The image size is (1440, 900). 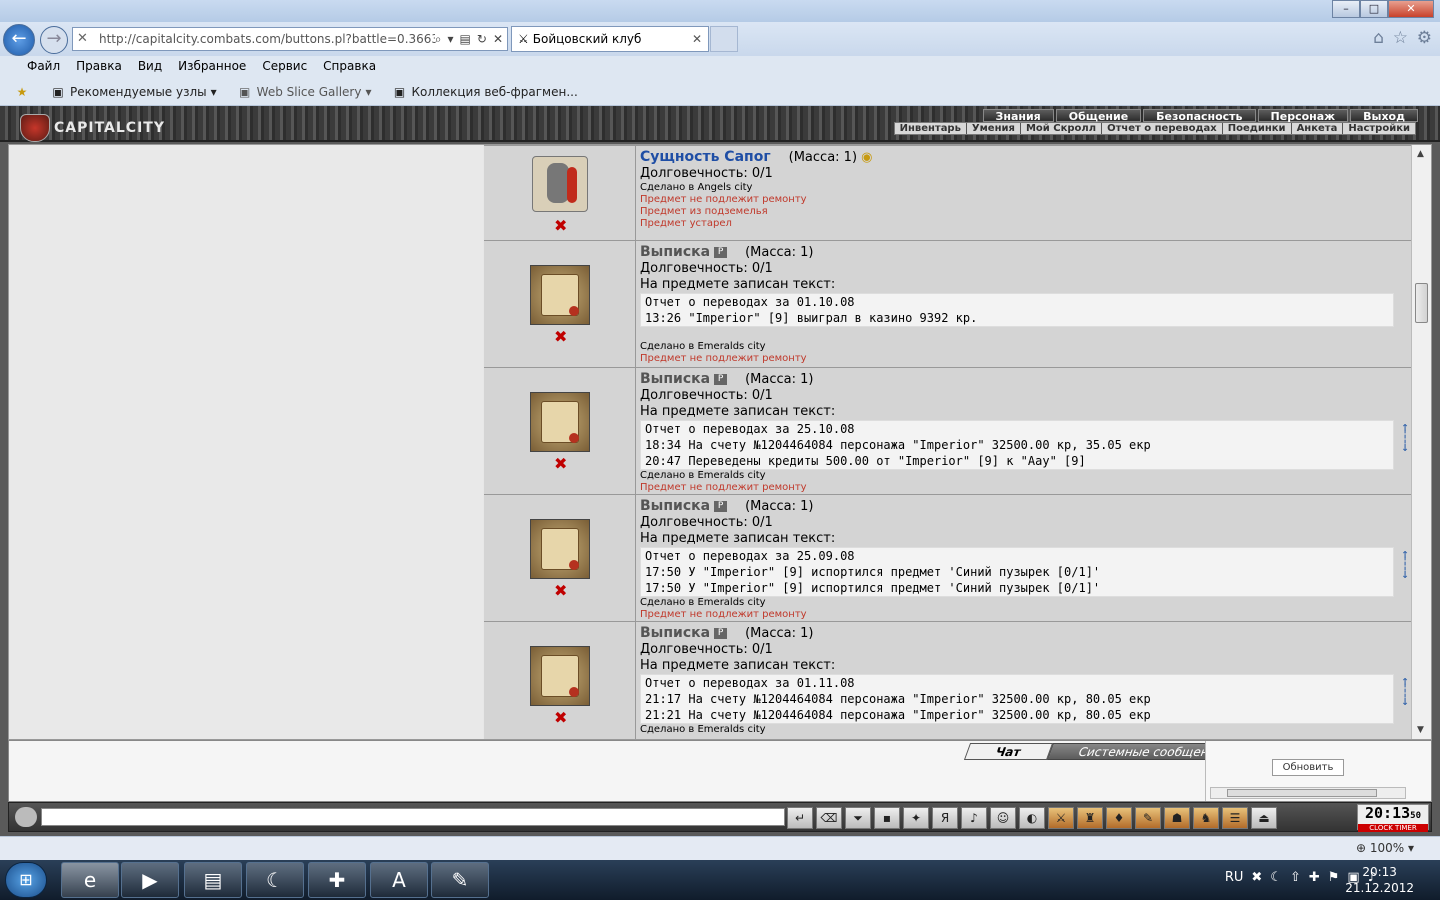 I want to click on gear-icon: ⚙, so click(x=1424, y=38).